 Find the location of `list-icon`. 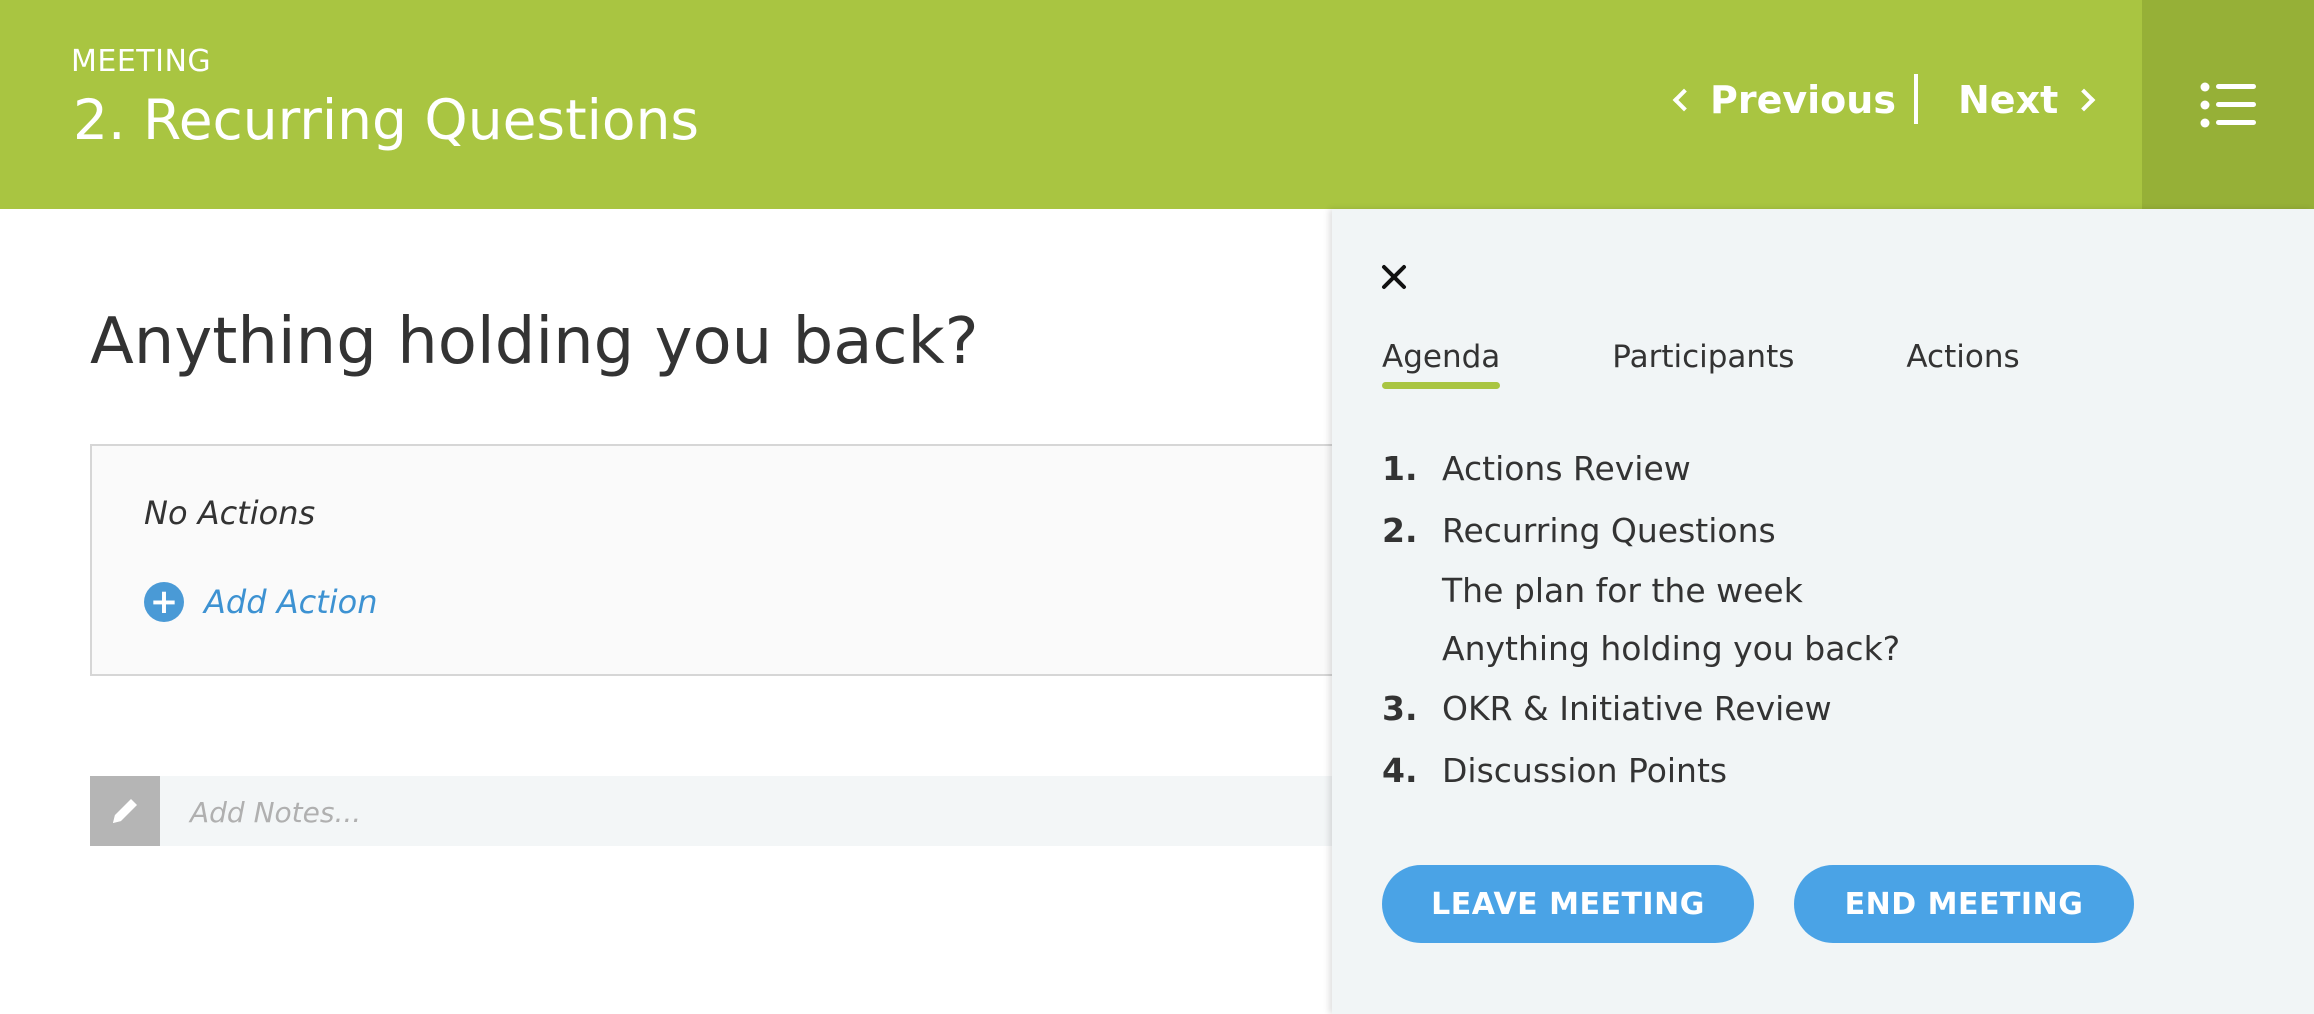

list-icon is located at coordinates (2228, 104).